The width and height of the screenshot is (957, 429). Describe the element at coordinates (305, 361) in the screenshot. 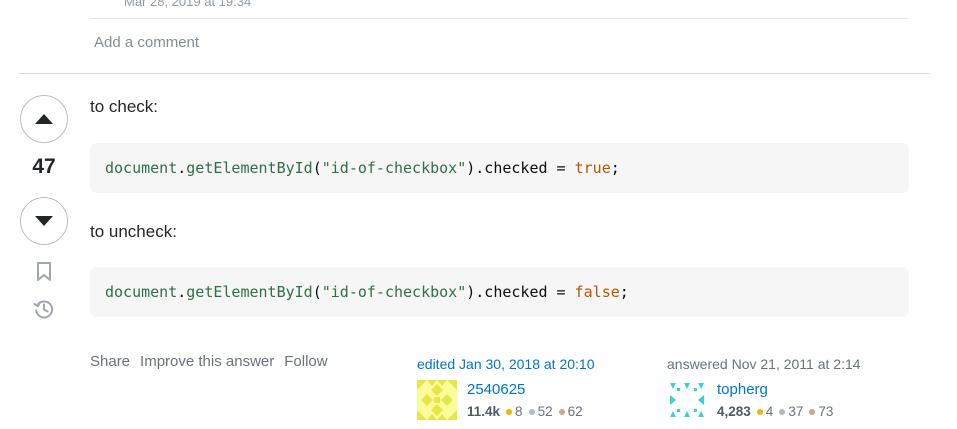

I see `follow-link: Follow` at that location.